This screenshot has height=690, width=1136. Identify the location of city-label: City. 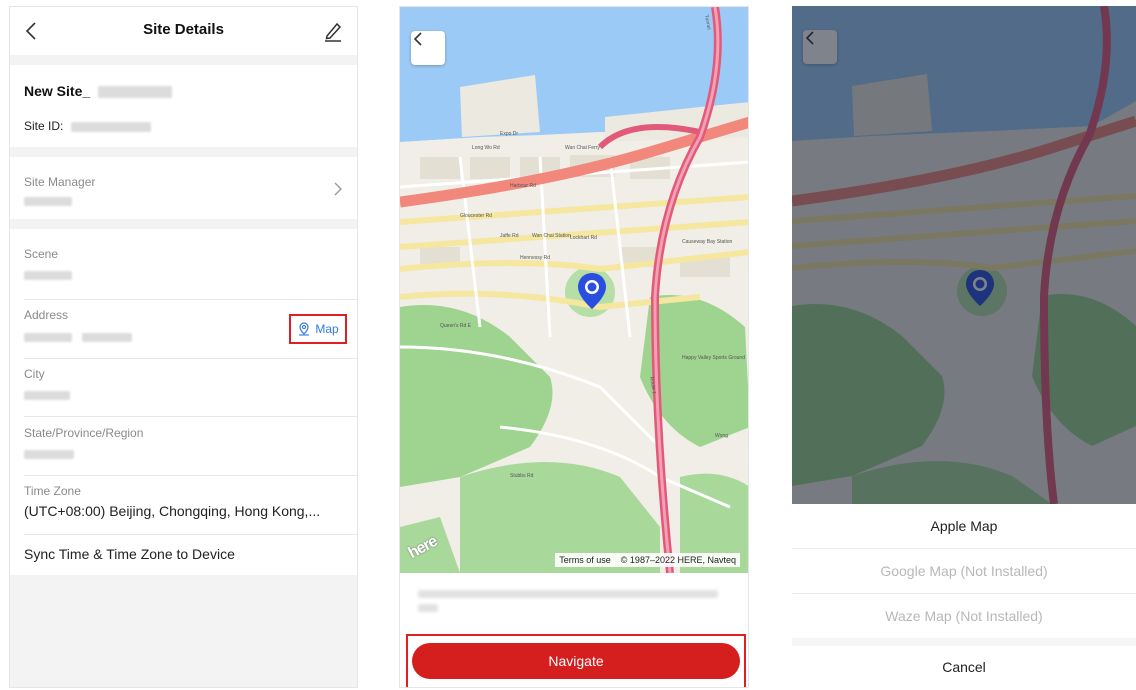
(34, 374).